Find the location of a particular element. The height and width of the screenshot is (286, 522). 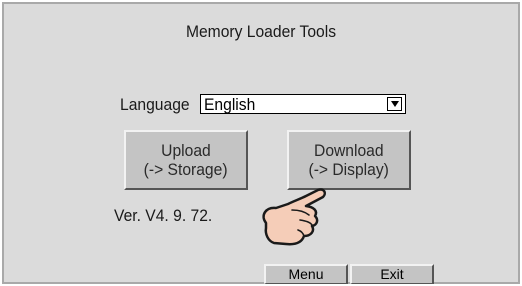

download-button-sublabel: (-> Display) is located at coordinates (349, 169).